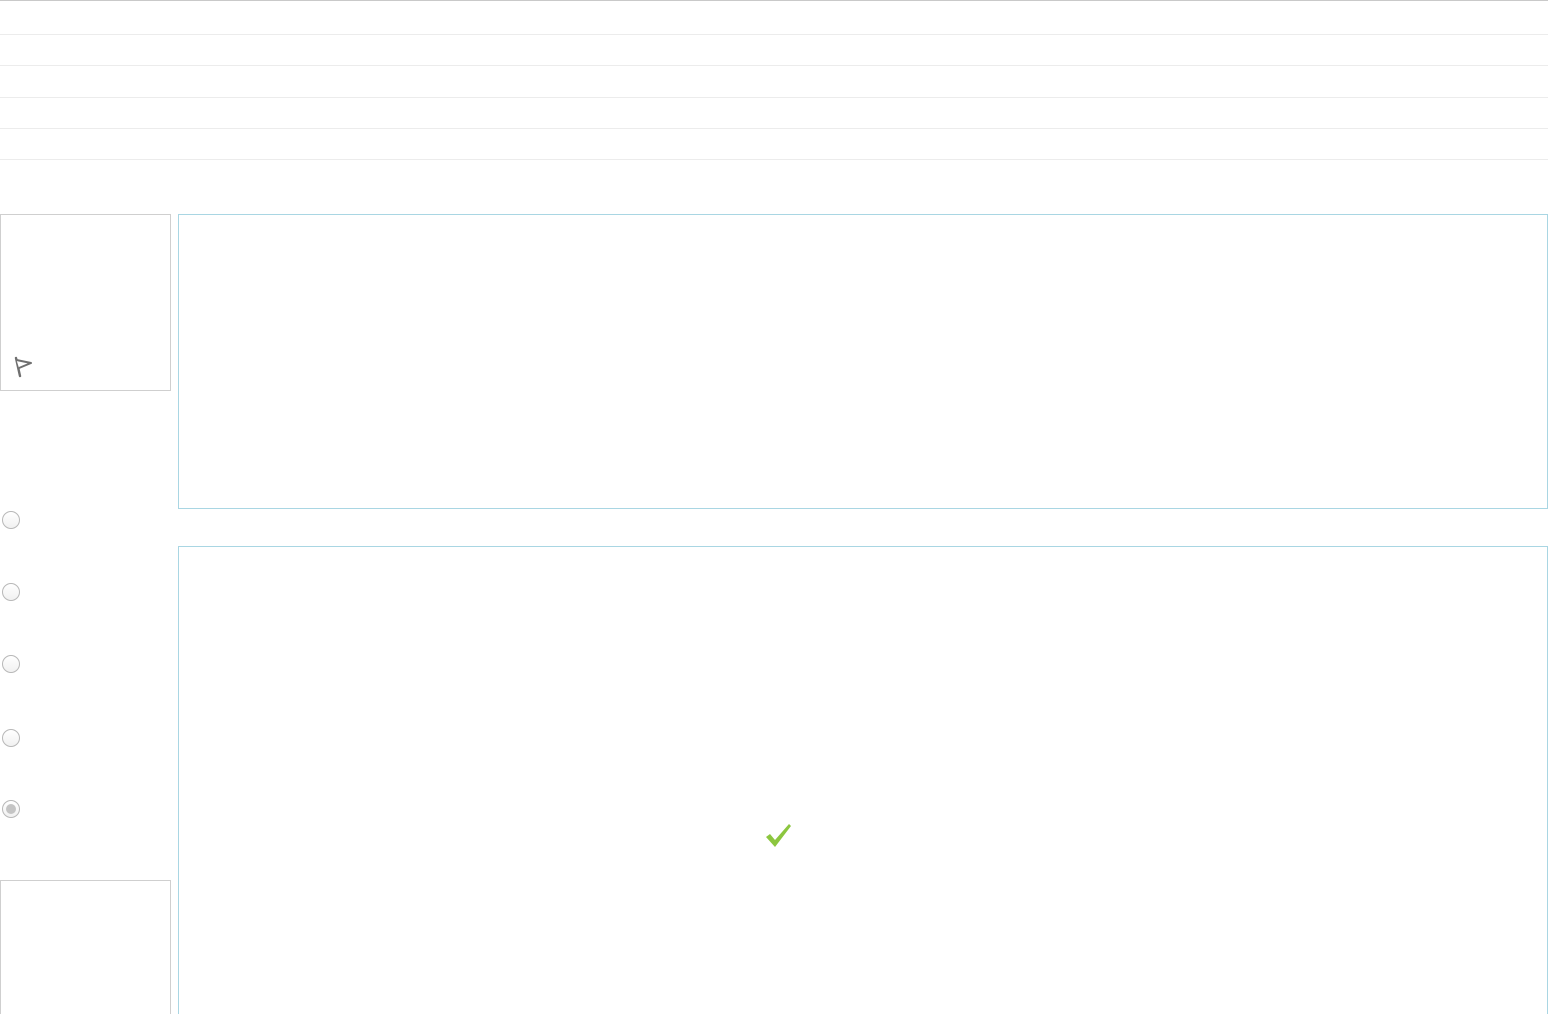  Describe the element at coordinates (23, 367) in the screenshot. I see `flag-icon` at that location.